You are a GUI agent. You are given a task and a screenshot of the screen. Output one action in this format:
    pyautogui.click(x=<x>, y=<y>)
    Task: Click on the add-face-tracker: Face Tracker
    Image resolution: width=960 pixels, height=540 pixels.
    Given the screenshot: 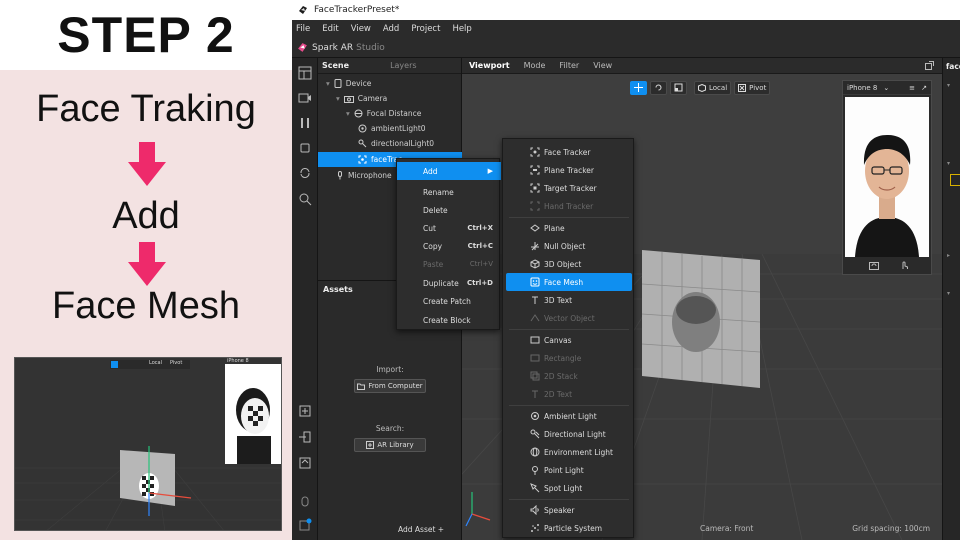 What is the action you would take?
    pyautogui.click(x=569, y=152)
    